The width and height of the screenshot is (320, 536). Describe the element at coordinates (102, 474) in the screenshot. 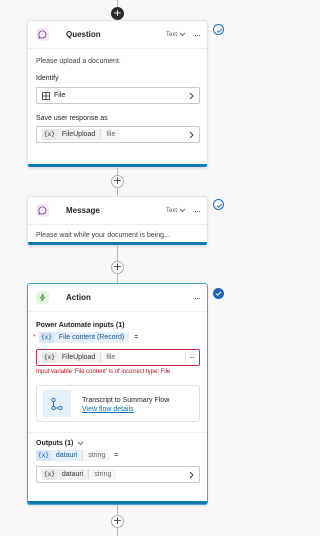

I see `variable-type: string` at that location.